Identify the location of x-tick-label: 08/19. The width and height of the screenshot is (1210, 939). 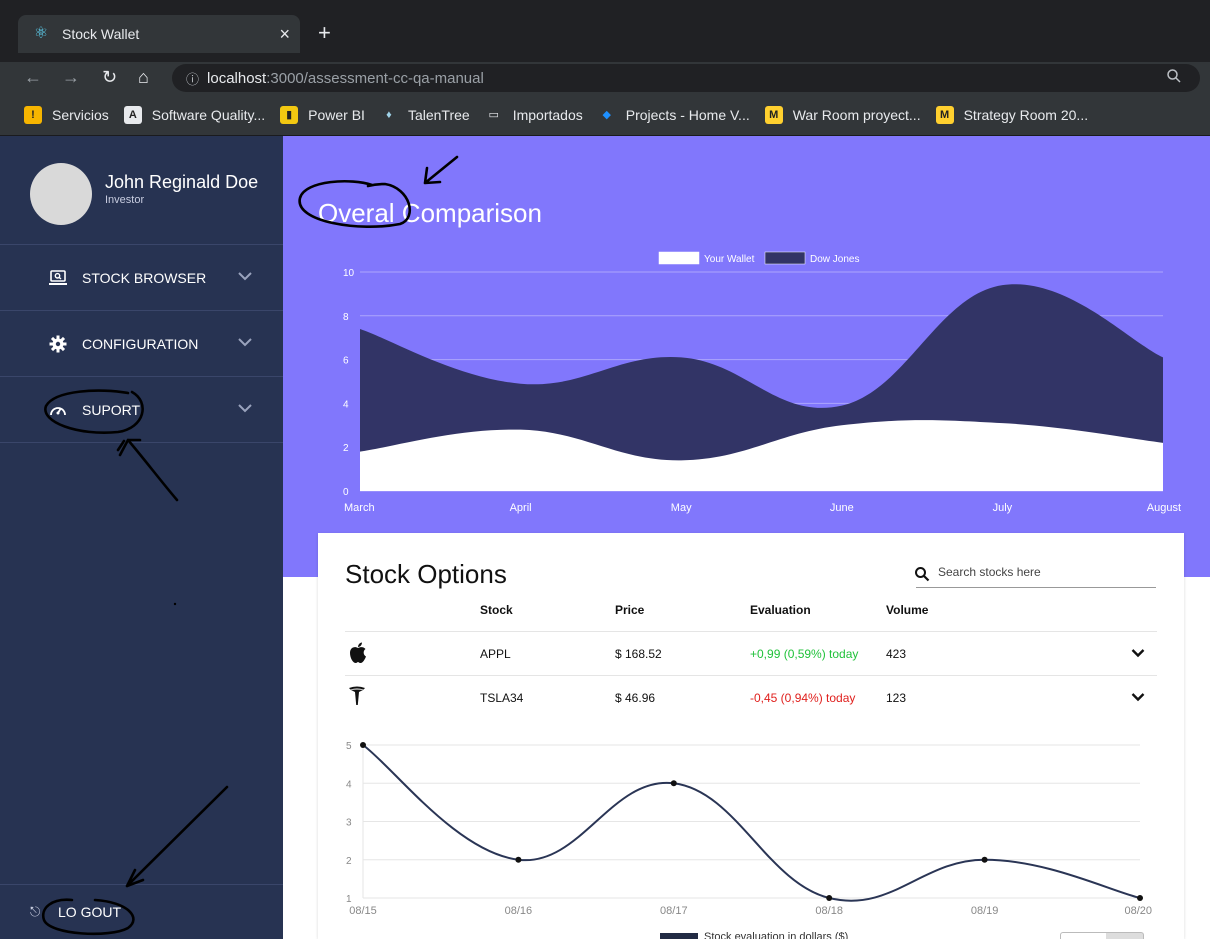
(985, 911).